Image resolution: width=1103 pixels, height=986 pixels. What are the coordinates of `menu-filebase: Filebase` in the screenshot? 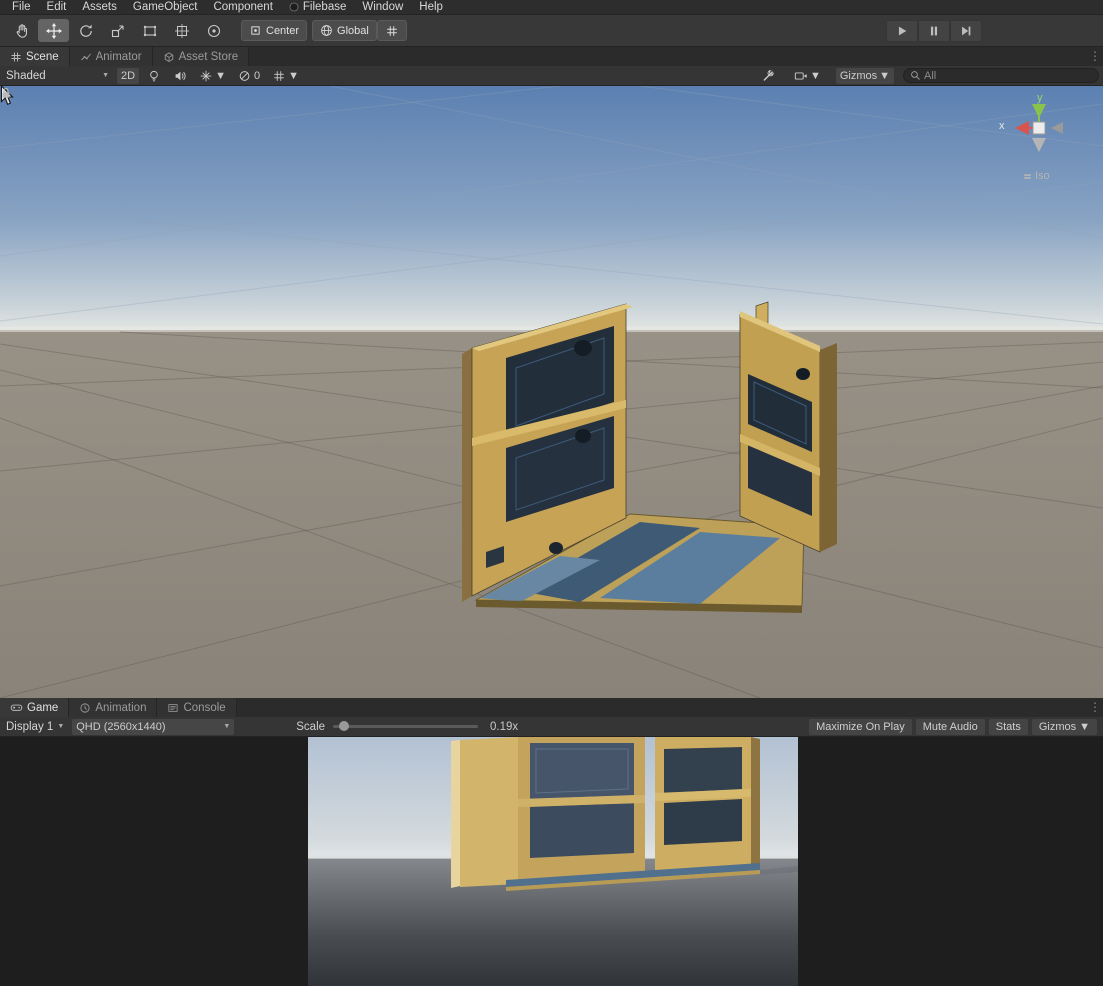 It's located at (317, 7).